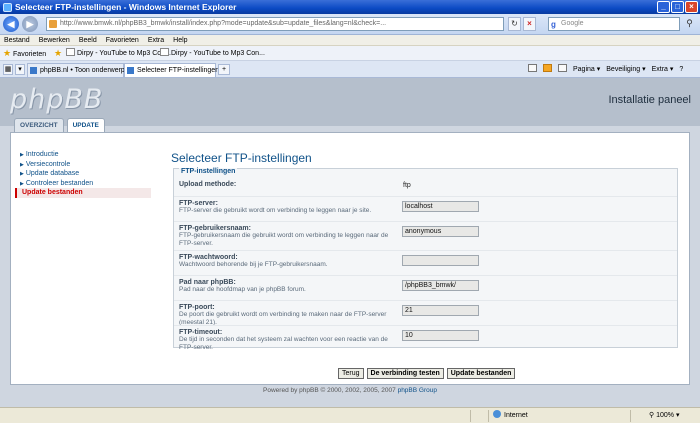 Image resolution: width=700 pixels, height=423 pixels. I want to click on zoom-control: ⚲ 100% ▾, so click(665, 416).